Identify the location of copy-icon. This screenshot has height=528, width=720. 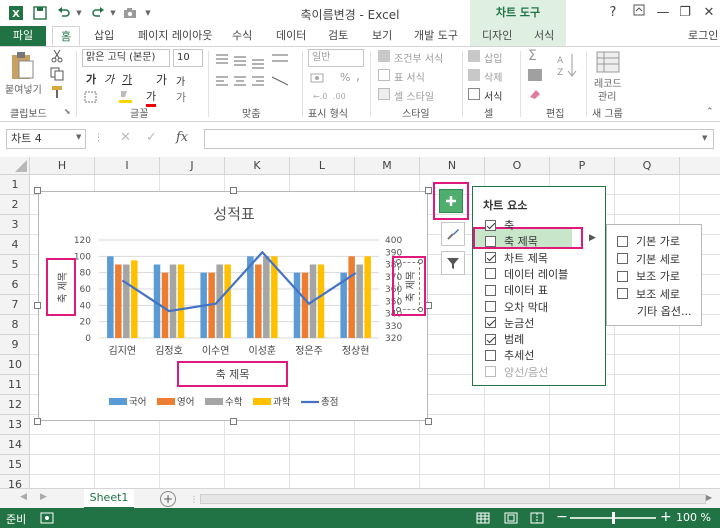
(57, 74).